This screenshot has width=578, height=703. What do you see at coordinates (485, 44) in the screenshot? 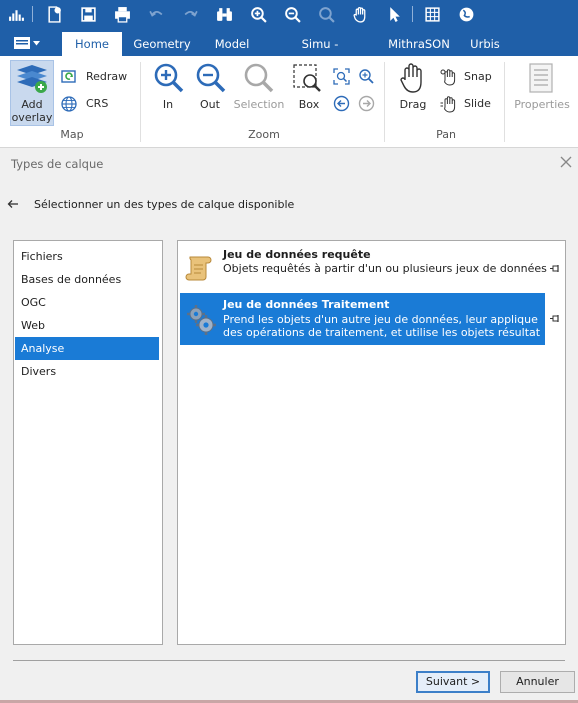
I see `tab-urbis: Urbis` at bounding box center [485, 44].